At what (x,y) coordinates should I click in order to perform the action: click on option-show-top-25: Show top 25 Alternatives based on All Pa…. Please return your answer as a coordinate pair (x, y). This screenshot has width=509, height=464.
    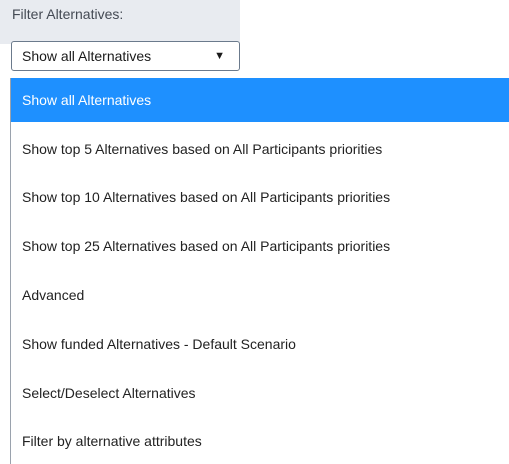
    Looking at the image, I should click on (260, 246).